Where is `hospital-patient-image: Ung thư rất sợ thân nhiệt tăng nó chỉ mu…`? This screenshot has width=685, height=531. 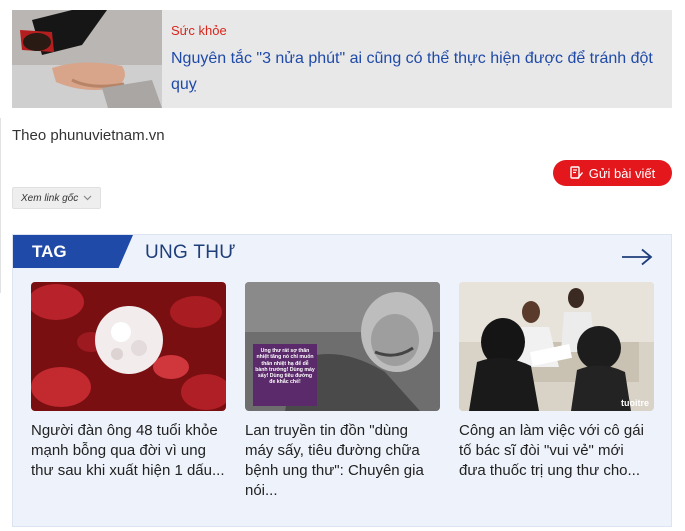
hospital-patient-image: Ung thư rất sợ thân nhiệt tăng nó chỉ mu… is located at coordinates (342, 346).